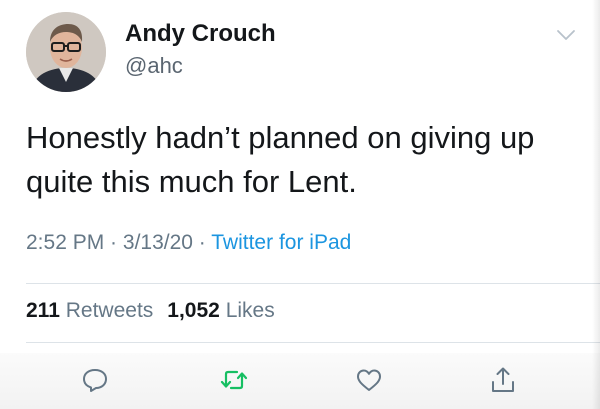  Describe the element at coordinates (154, 66) in the screenshot. I see `user-handle: @ahc` at that location.